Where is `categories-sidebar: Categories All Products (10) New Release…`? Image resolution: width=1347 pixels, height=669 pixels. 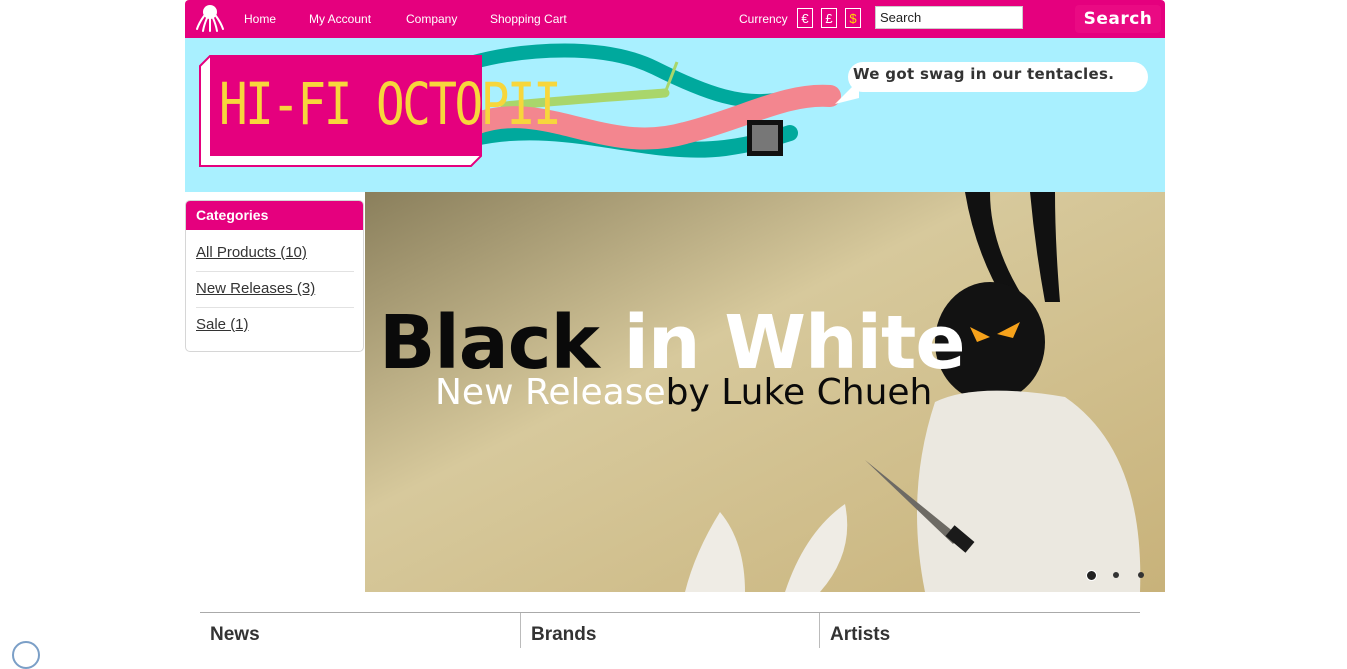
categories-sidebar: Categories All Products (10) New Release… is located at coordinates (274, 276).